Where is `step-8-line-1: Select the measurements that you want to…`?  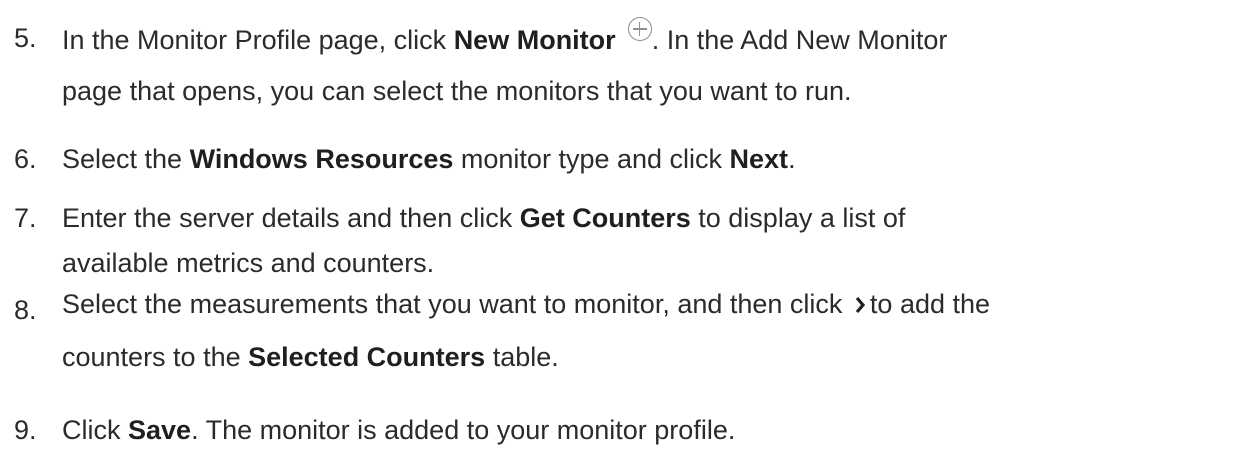 step-8-line-1: Select the measurements that you want to… is located at coordinates (526, 304).